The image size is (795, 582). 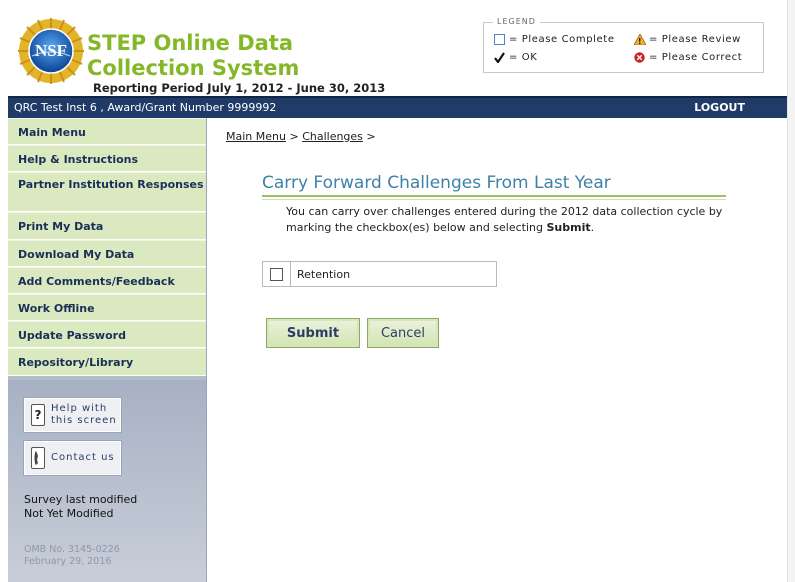 I want to click on app-title: STEP Online Data Collection System, so click(x=193, y=55).